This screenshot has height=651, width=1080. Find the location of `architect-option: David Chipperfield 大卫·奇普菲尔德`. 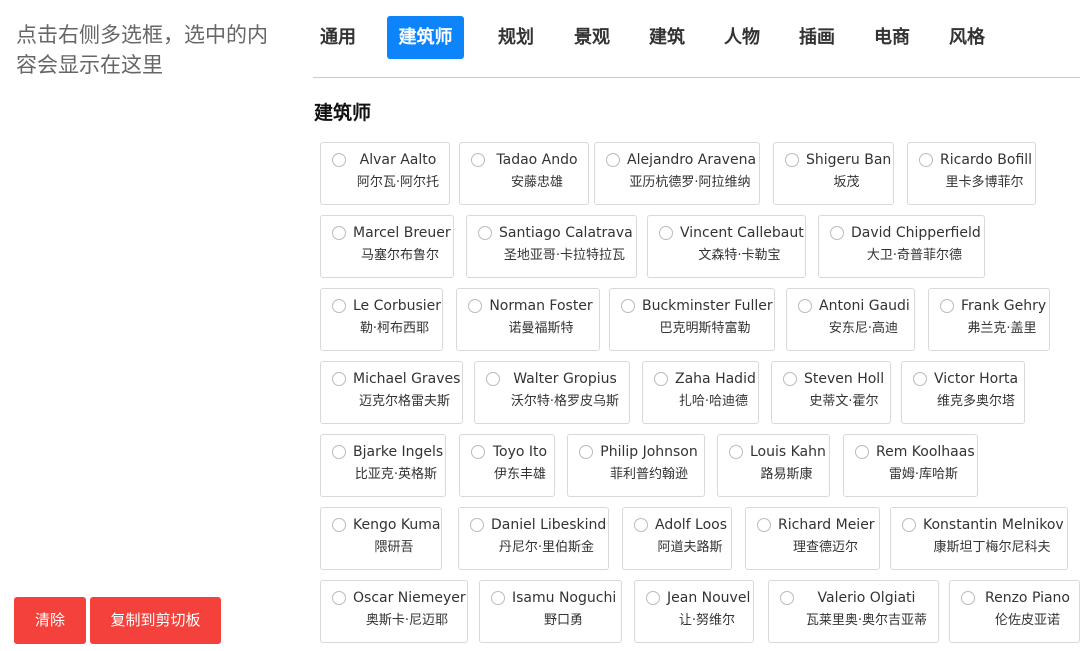

architect-option: David Chipperfield 大卫·奇普菲尔德 is located at coordinates (901, 246).